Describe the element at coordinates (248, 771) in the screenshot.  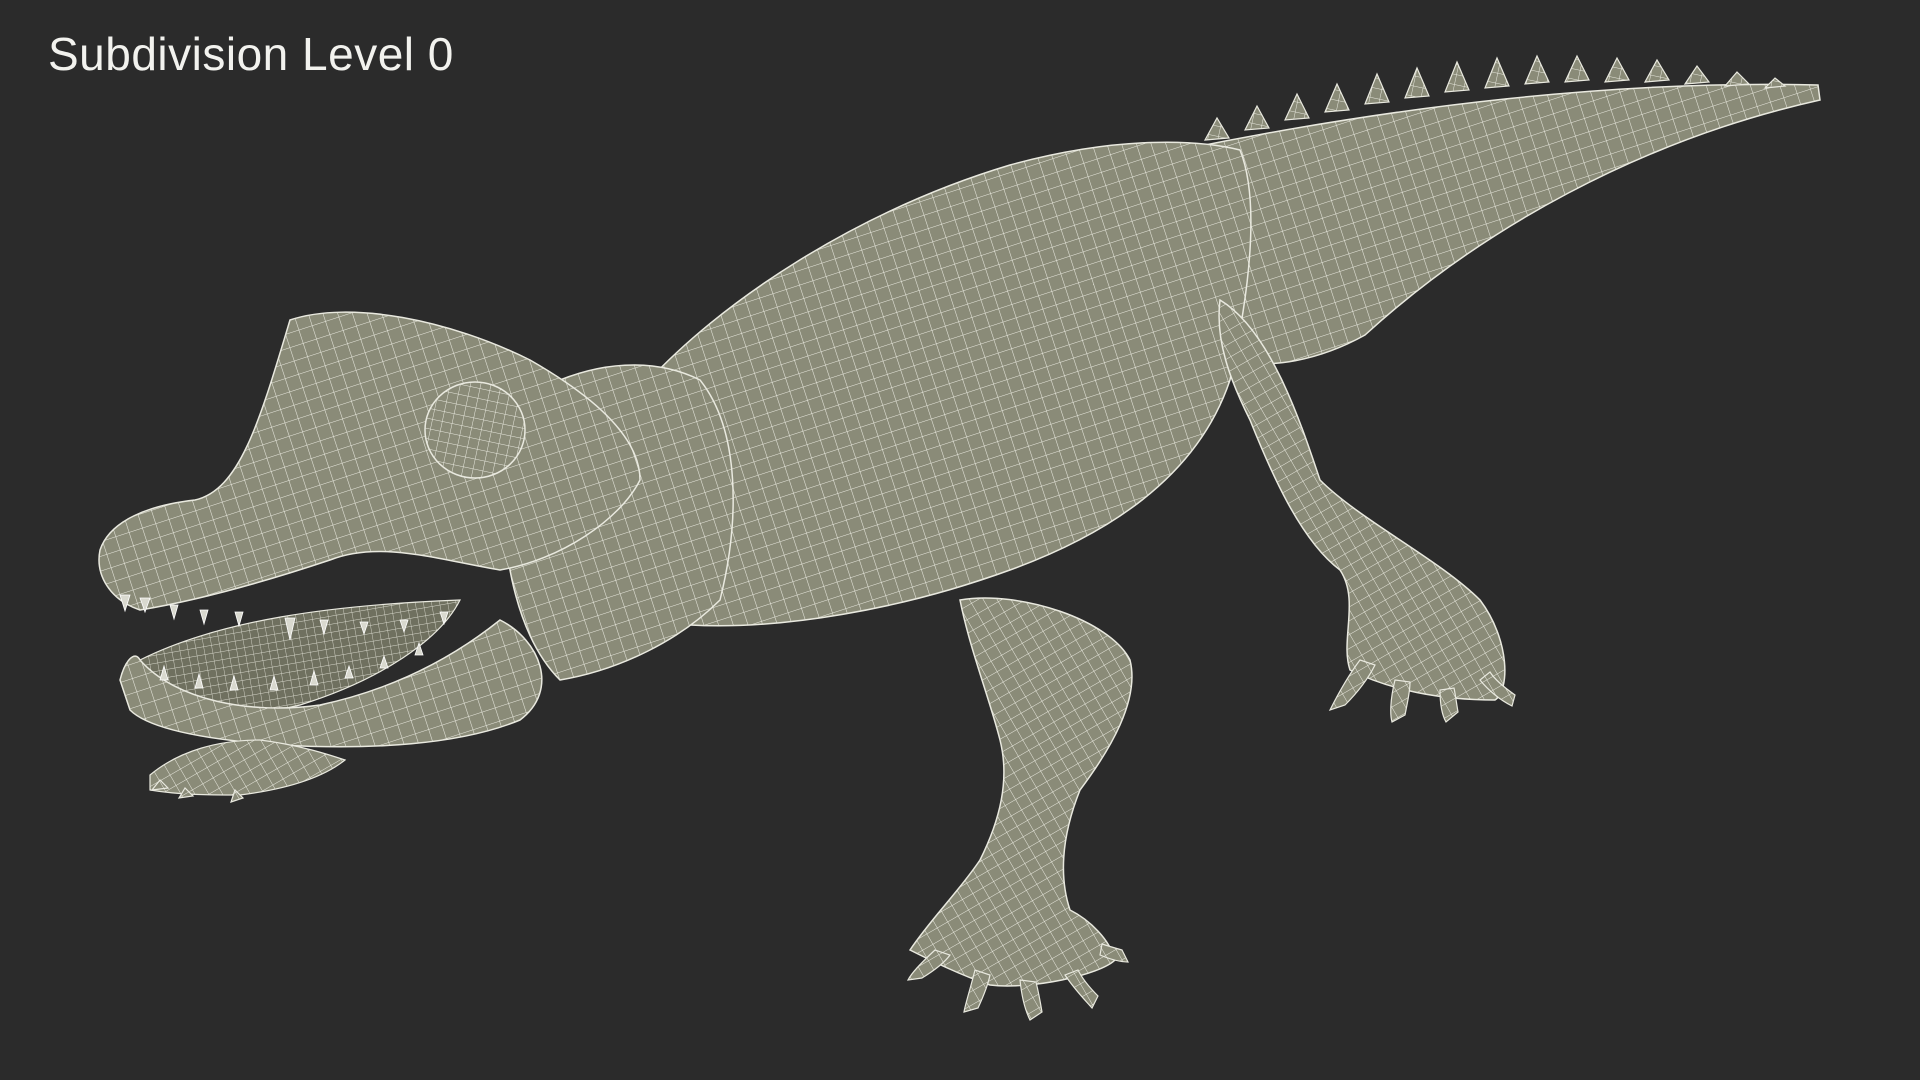
I see `tucked-foot-mesh` at that location.